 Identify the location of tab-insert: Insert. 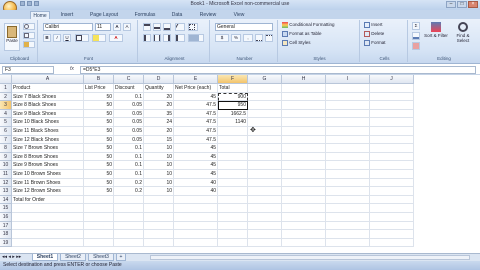
(67, 15).